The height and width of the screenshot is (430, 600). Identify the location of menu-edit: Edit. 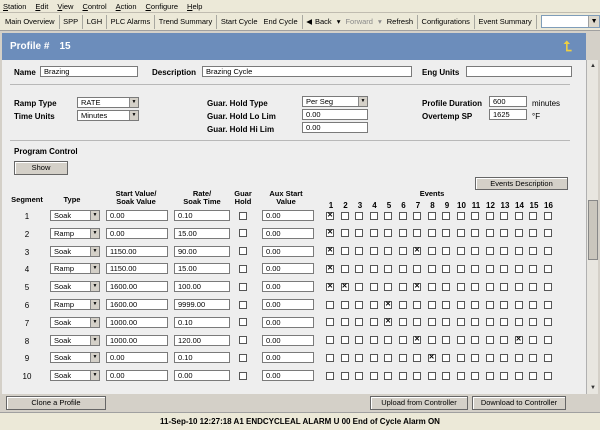
(41, 6).